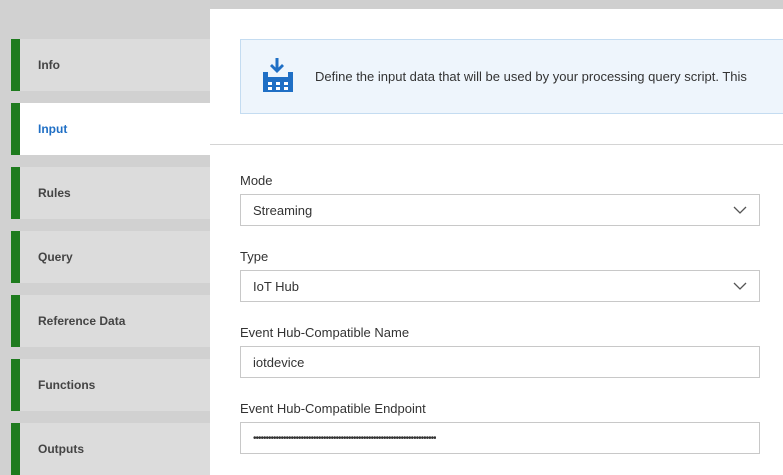 The image size is (783, 475). What do you see at coordinates (256, 180) in the screenshot?
I see `mode-label: Mode` at bounding box center [256, 180].